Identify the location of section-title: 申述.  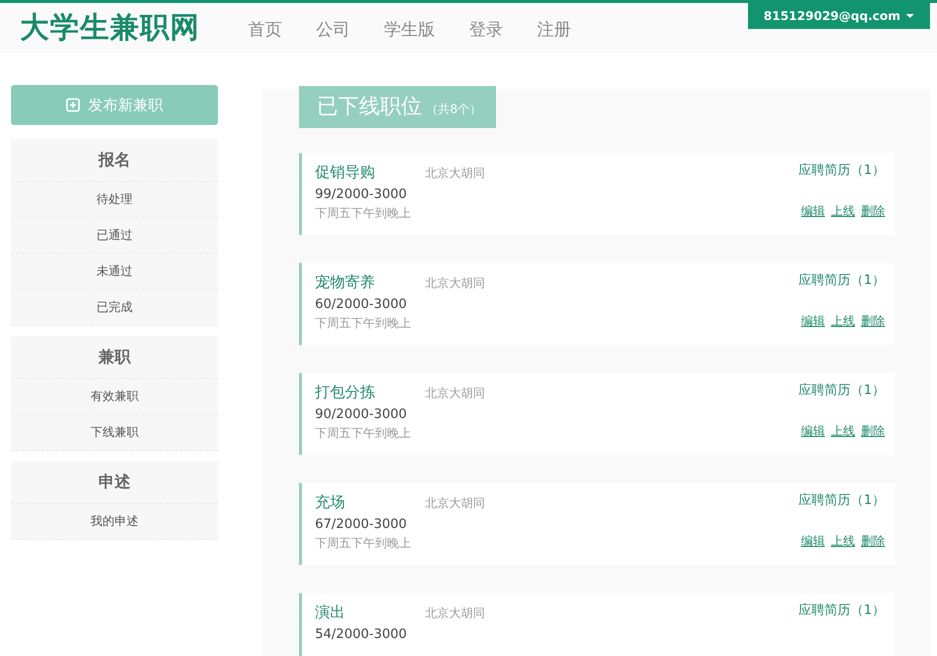
(114, 482).